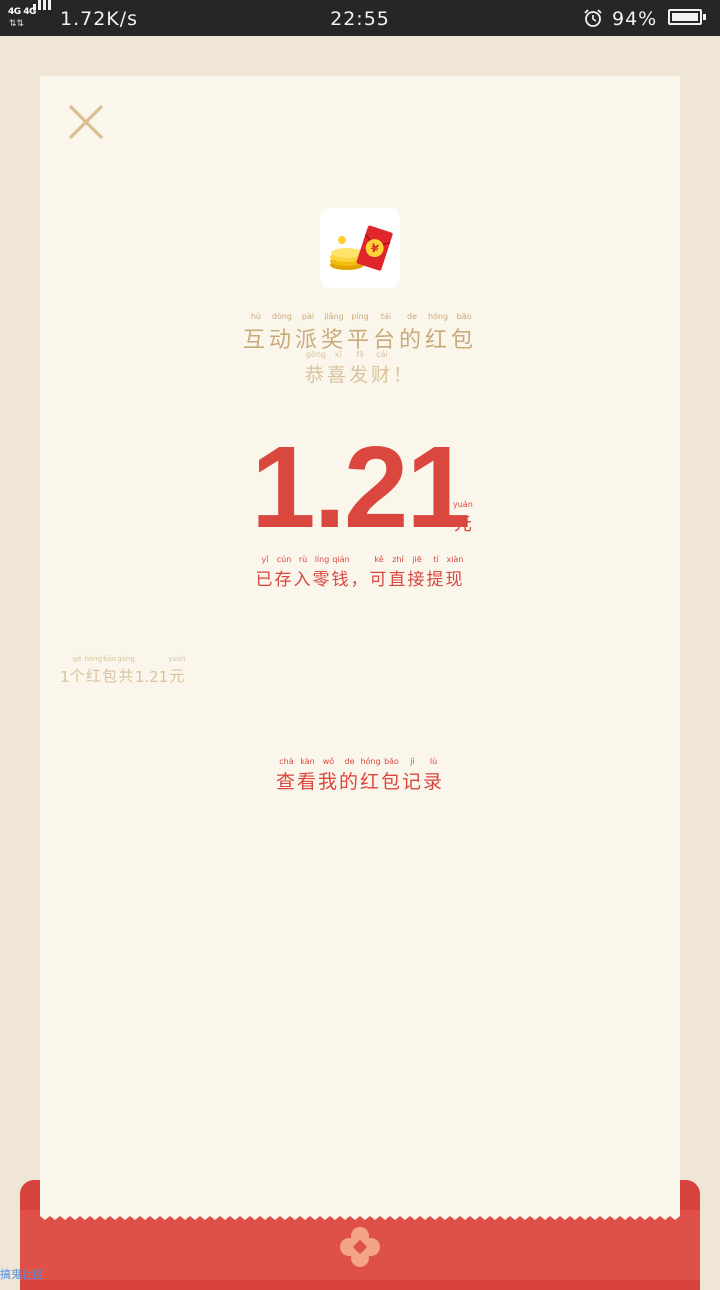 Image resolution: width=720 pixels, height=1290 pixels. Describe the element at coordinates (307, 782) in the screenshot. I see `records-glyph: 看` at that location.